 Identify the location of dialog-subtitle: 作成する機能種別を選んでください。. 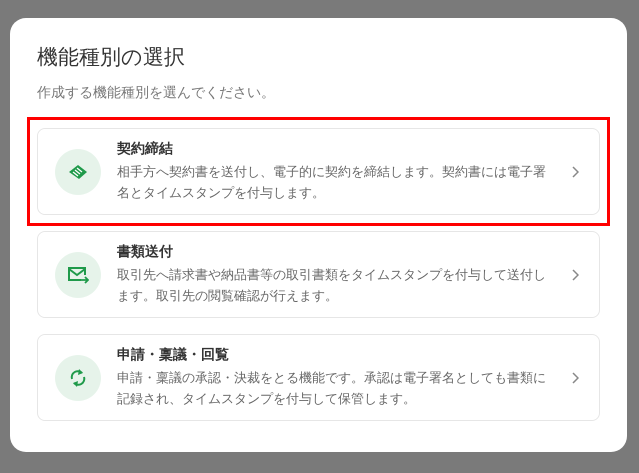
(156, 94).